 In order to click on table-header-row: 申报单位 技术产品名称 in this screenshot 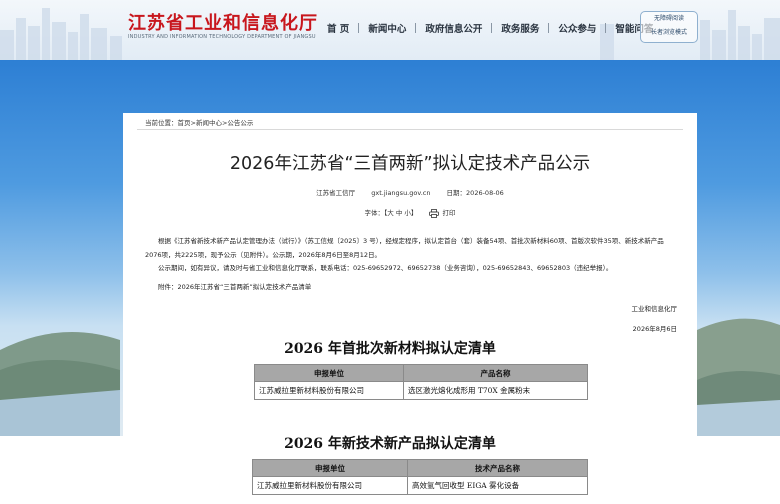, I will do `click(420, 468)`.